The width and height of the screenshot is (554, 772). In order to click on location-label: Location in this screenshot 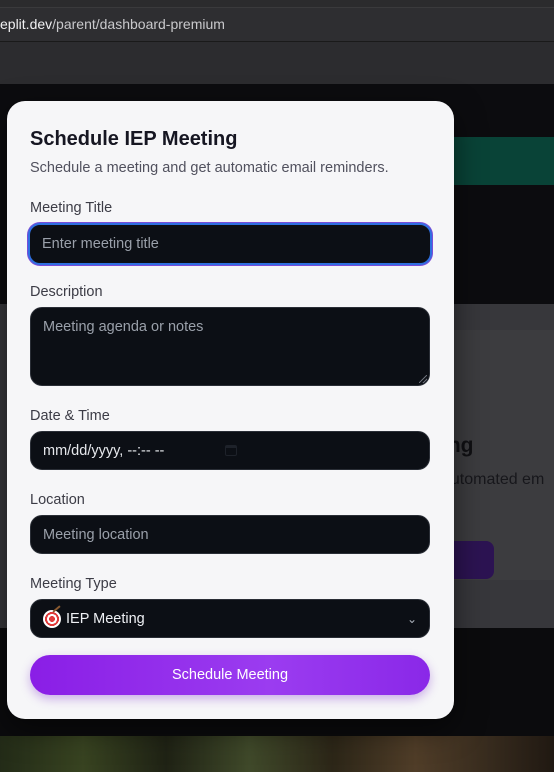, I will do `click(57, 500)`.